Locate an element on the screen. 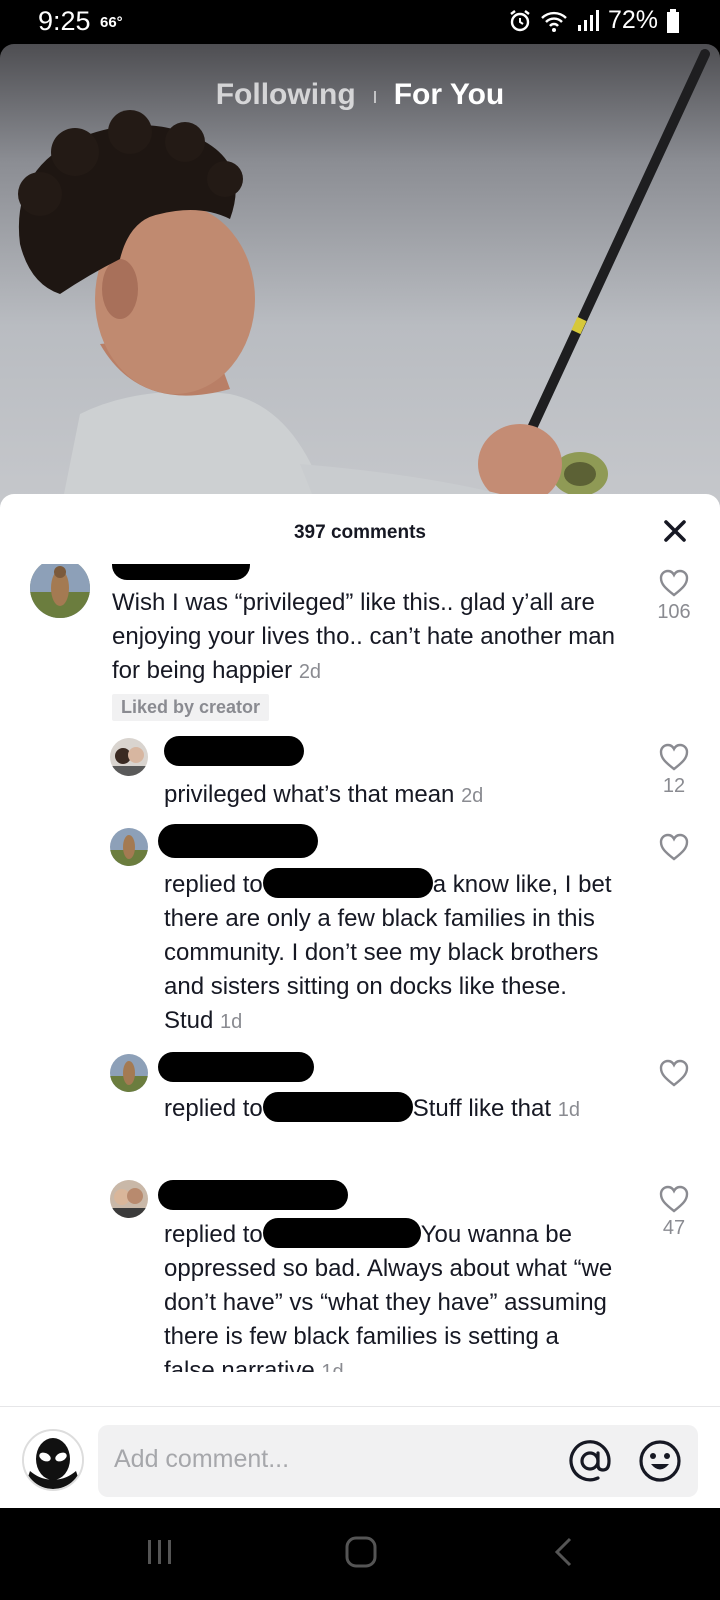  alarm-icon is located at coordinates (520, 21).